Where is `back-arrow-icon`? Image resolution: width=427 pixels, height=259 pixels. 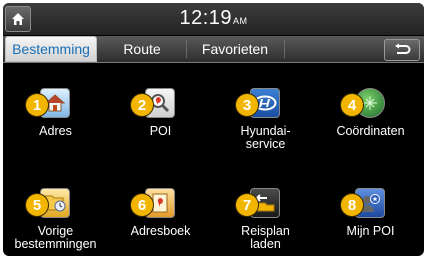 back-arrow-icon is located at coordinates (403, 48).